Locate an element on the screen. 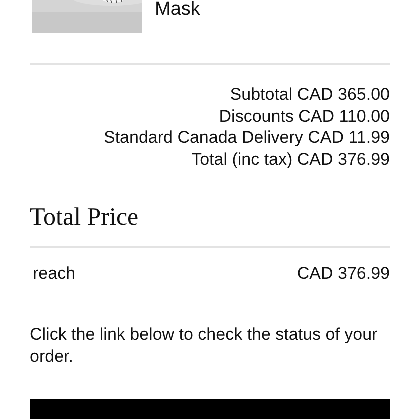  product-name: Mask is located at coordinates (177, 10).